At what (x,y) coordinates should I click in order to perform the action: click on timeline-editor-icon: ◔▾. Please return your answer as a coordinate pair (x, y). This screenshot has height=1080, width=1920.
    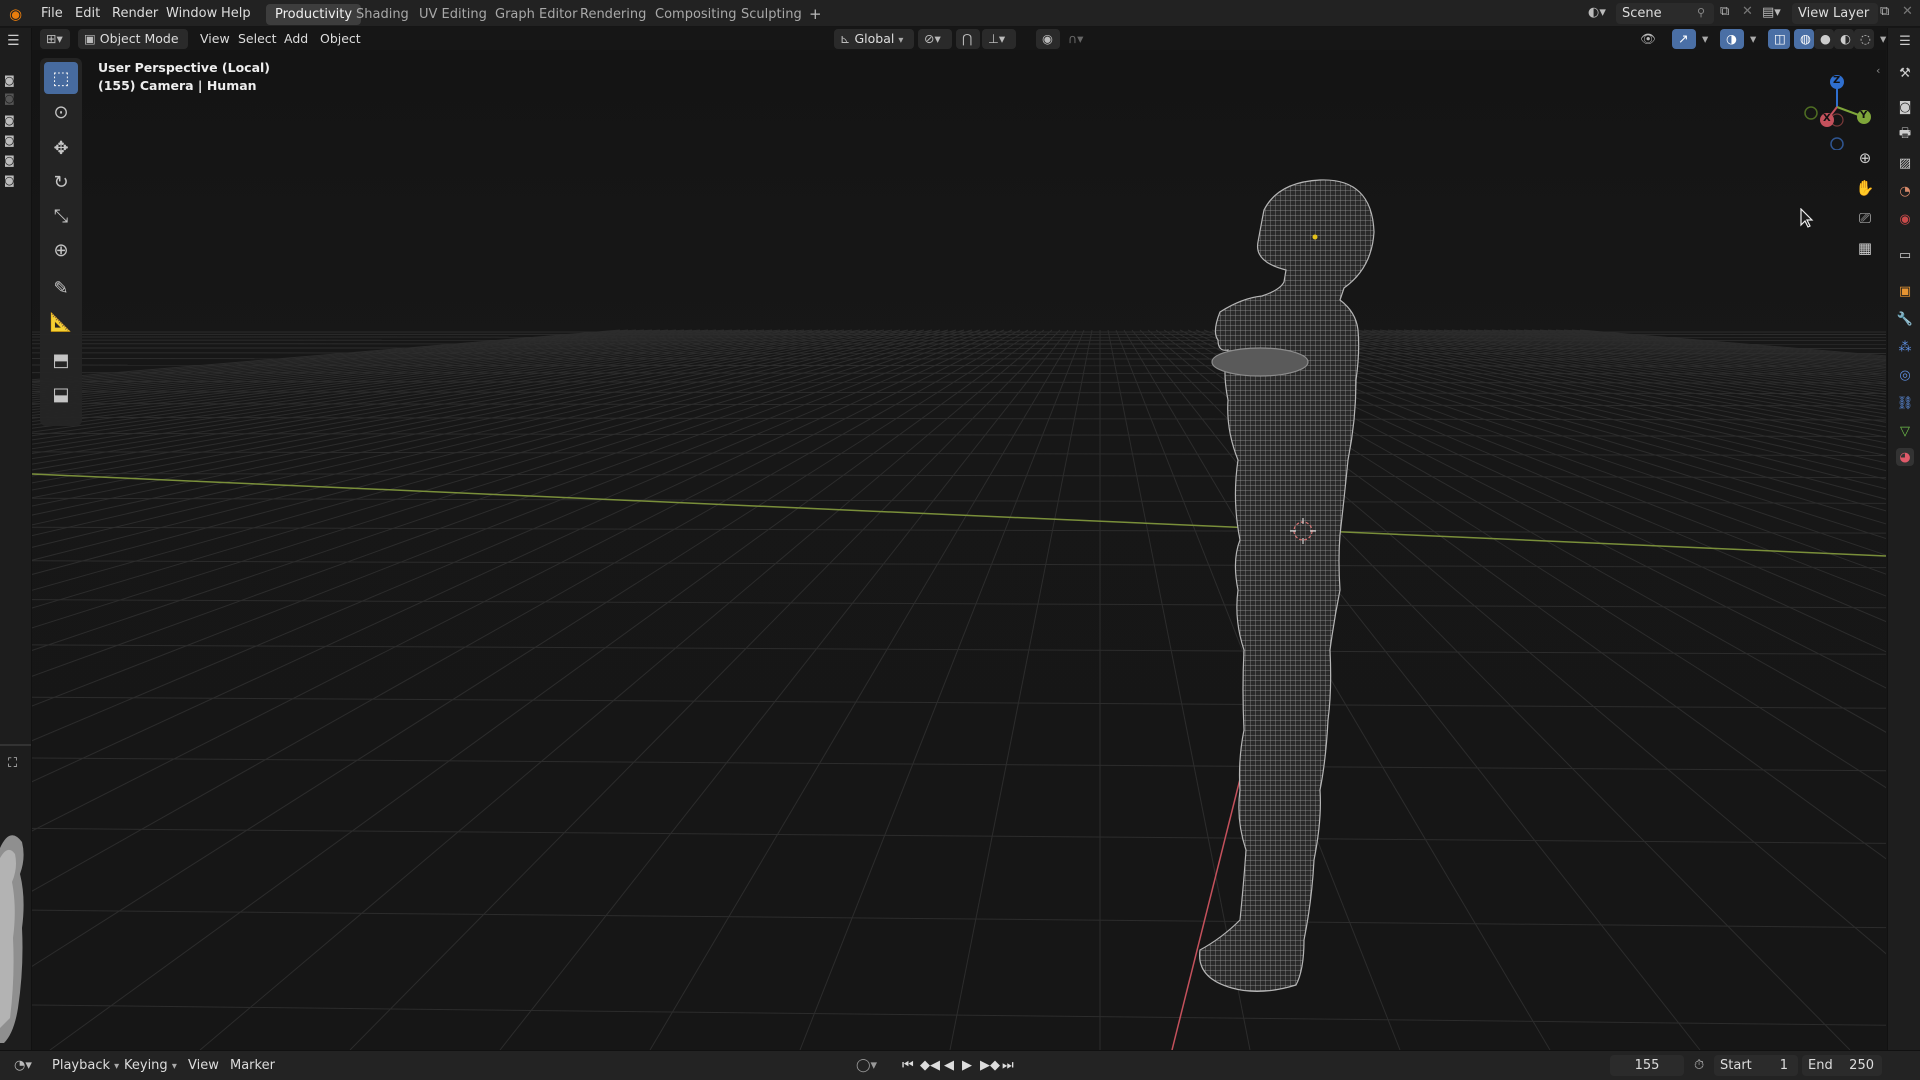
    Looking at the image, I should click on (23, 1066).